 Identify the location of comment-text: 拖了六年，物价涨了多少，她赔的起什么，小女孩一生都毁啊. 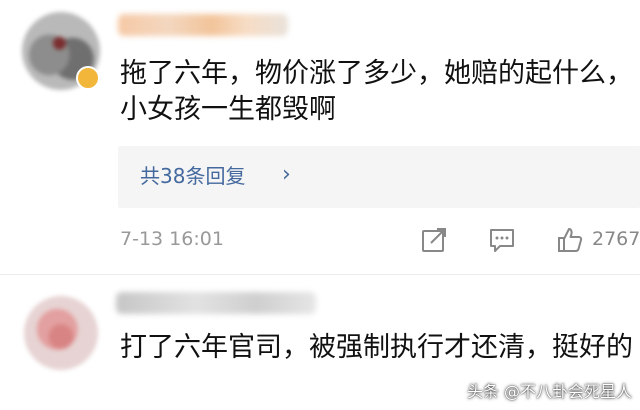
(376, 91).